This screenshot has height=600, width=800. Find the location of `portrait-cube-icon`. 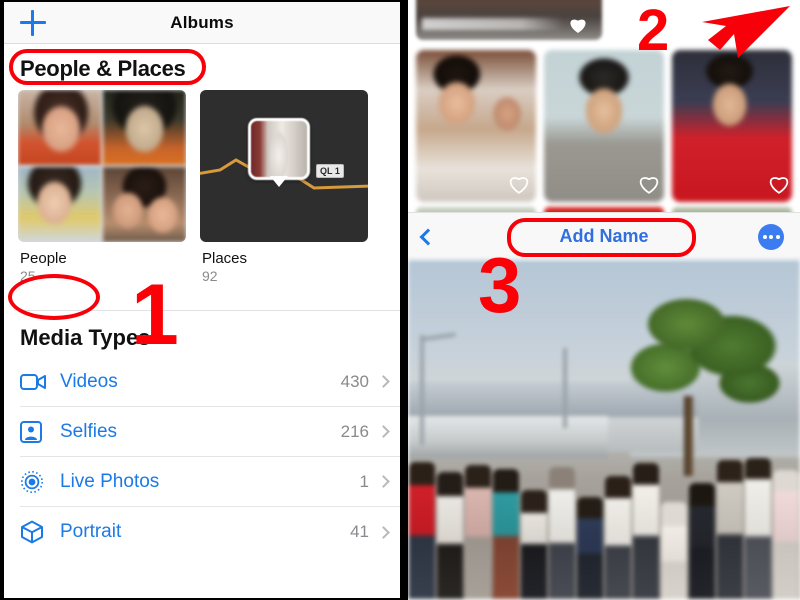

portrait-cube-icon is located at coordinates (40, 532).